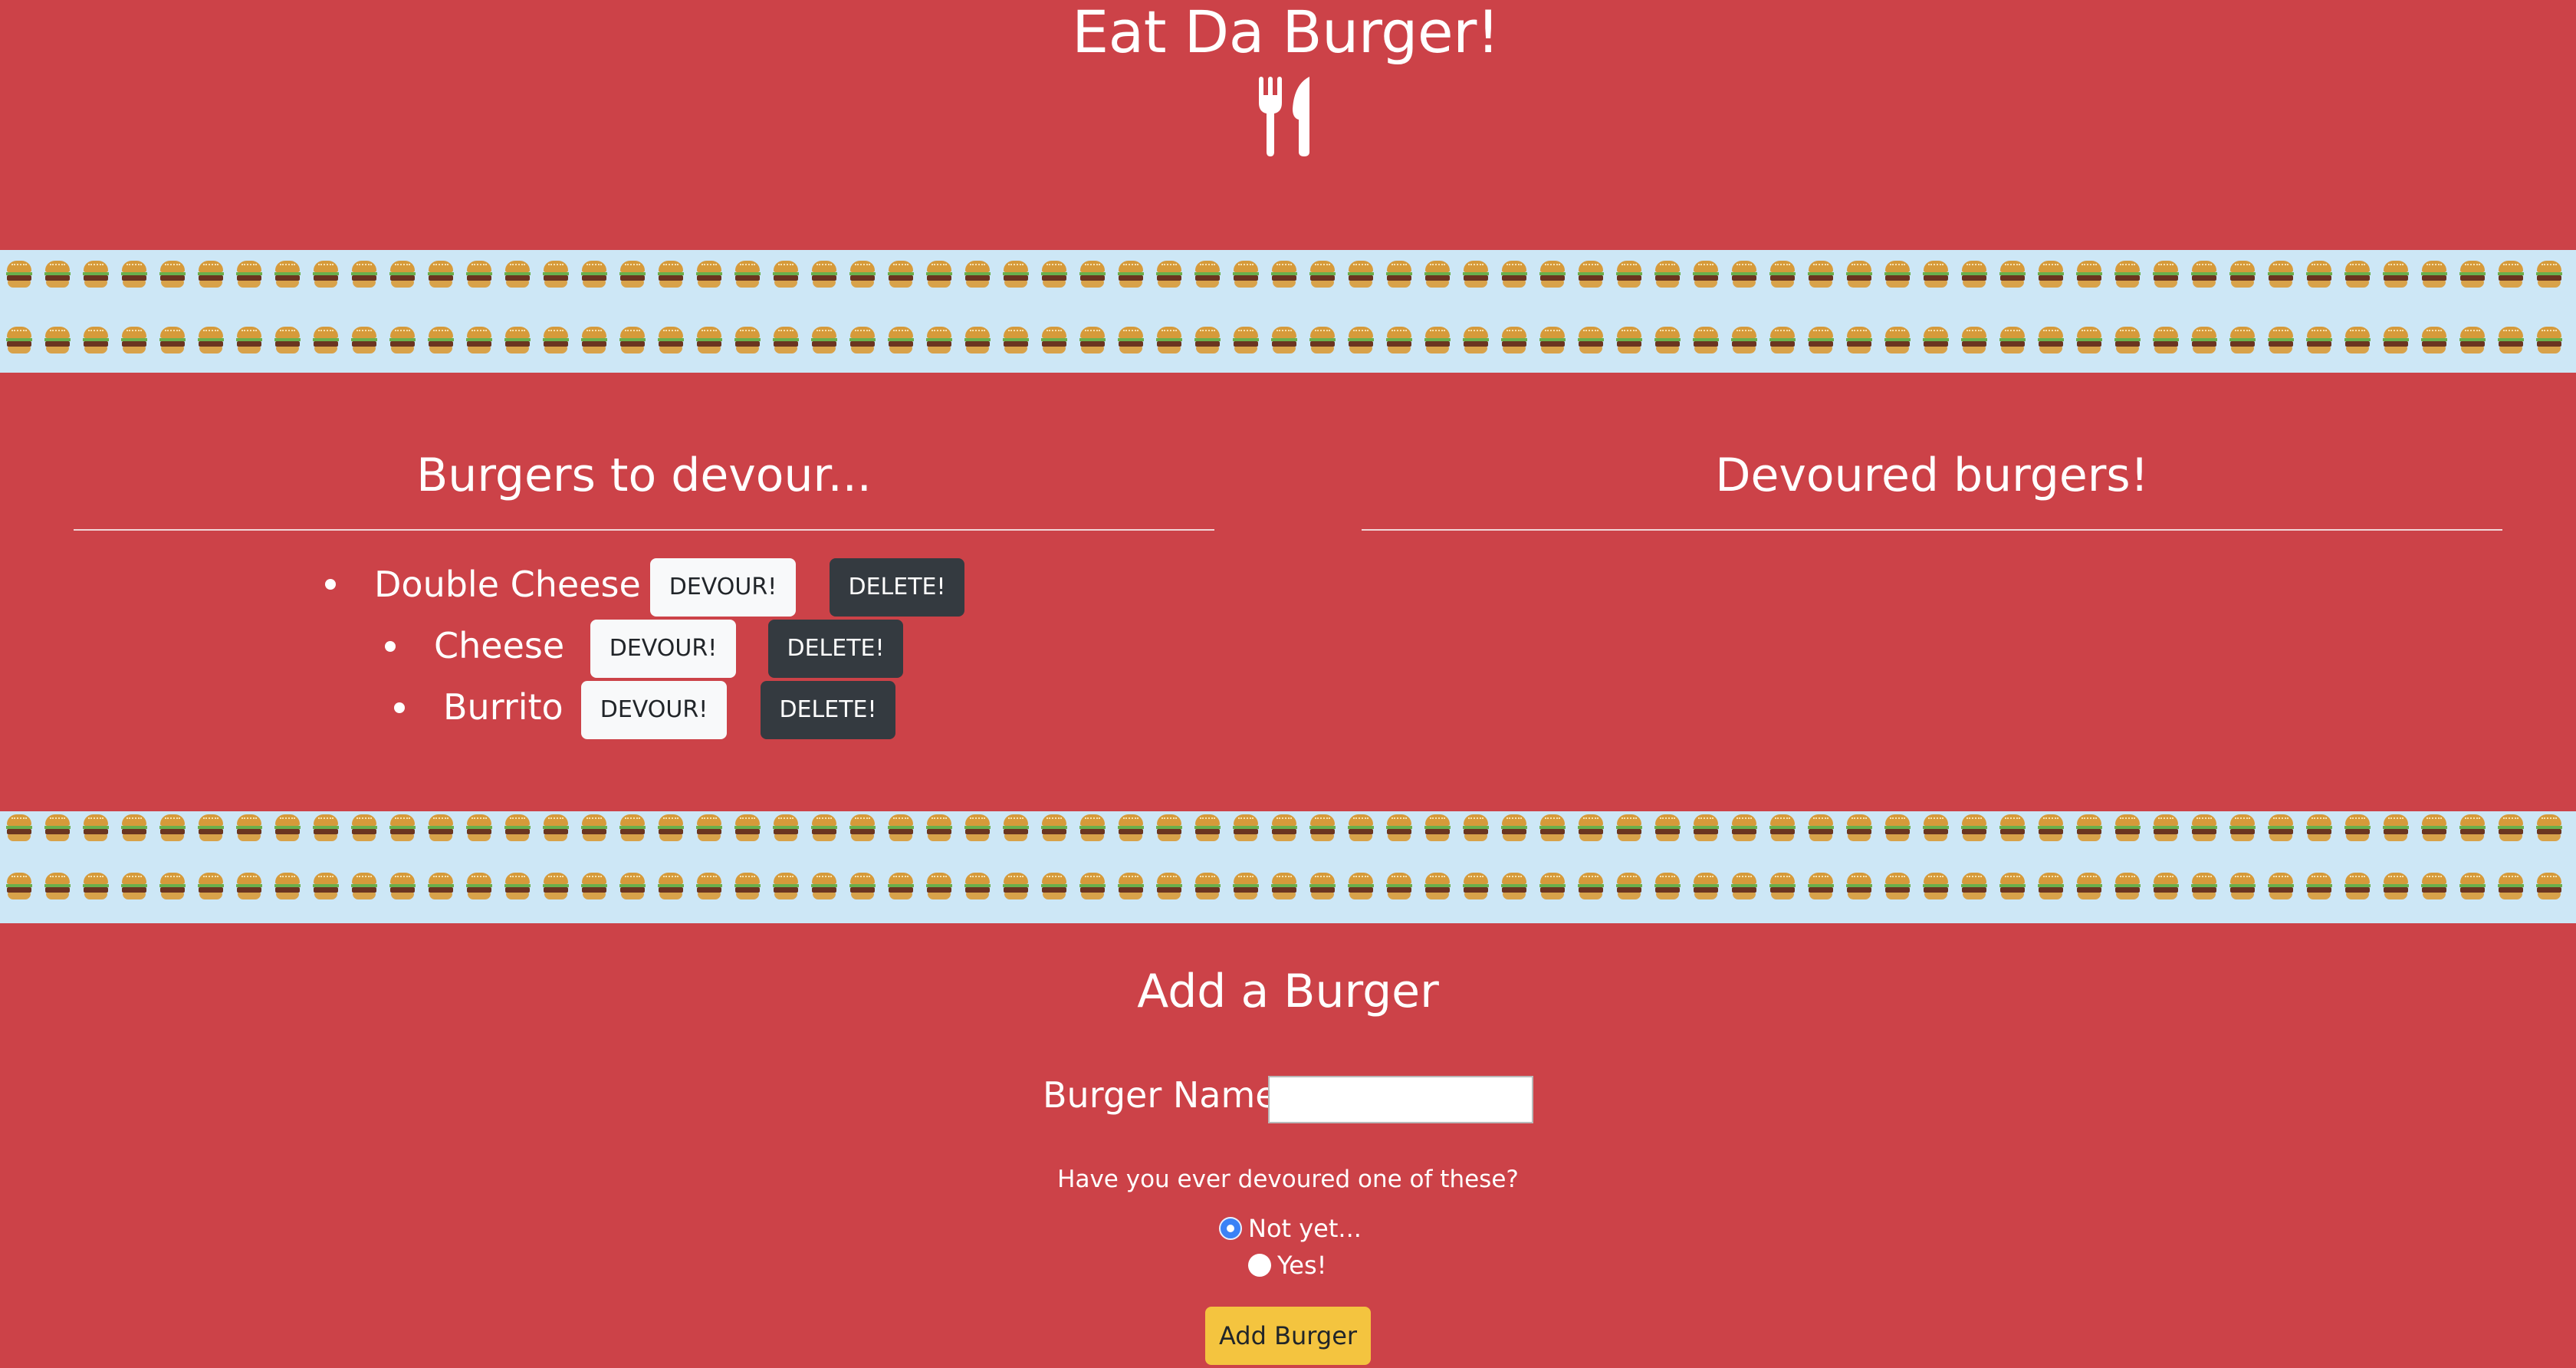 Image resolution: width=2576 pixels, height=1368 pixels. What do you see at coordinates (499, 645) in the screenshot?
I see `burger-name: Cheese` at bounding box center [499, 645].